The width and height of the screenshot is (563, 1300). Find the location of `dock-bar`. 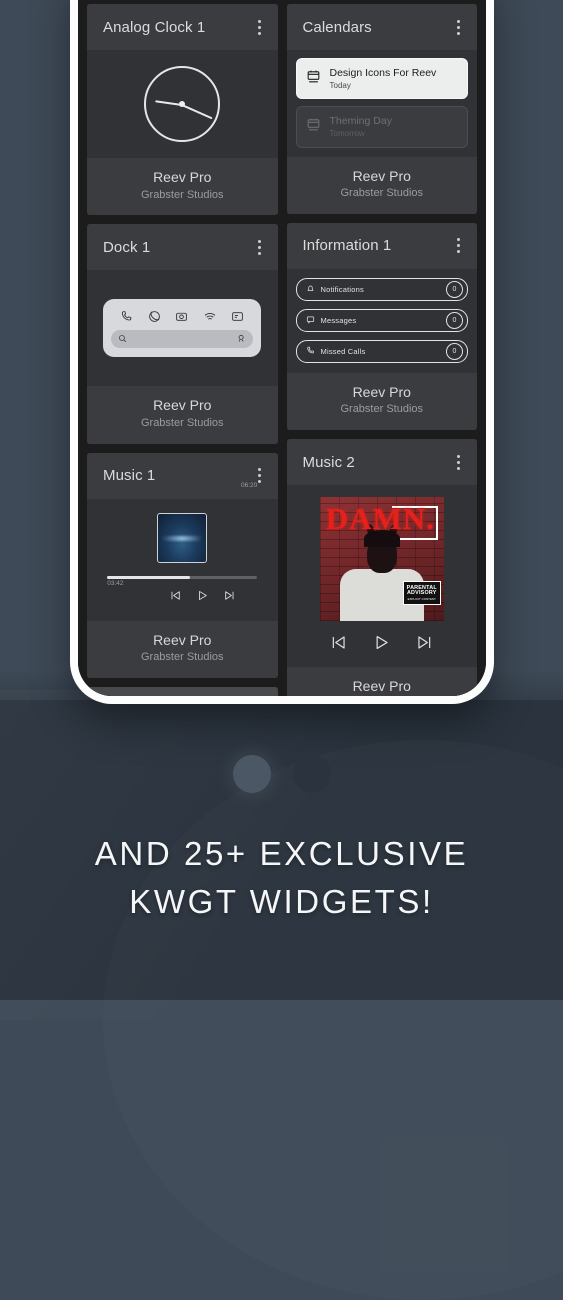

dock-bar is located at coordinates (182, 328).